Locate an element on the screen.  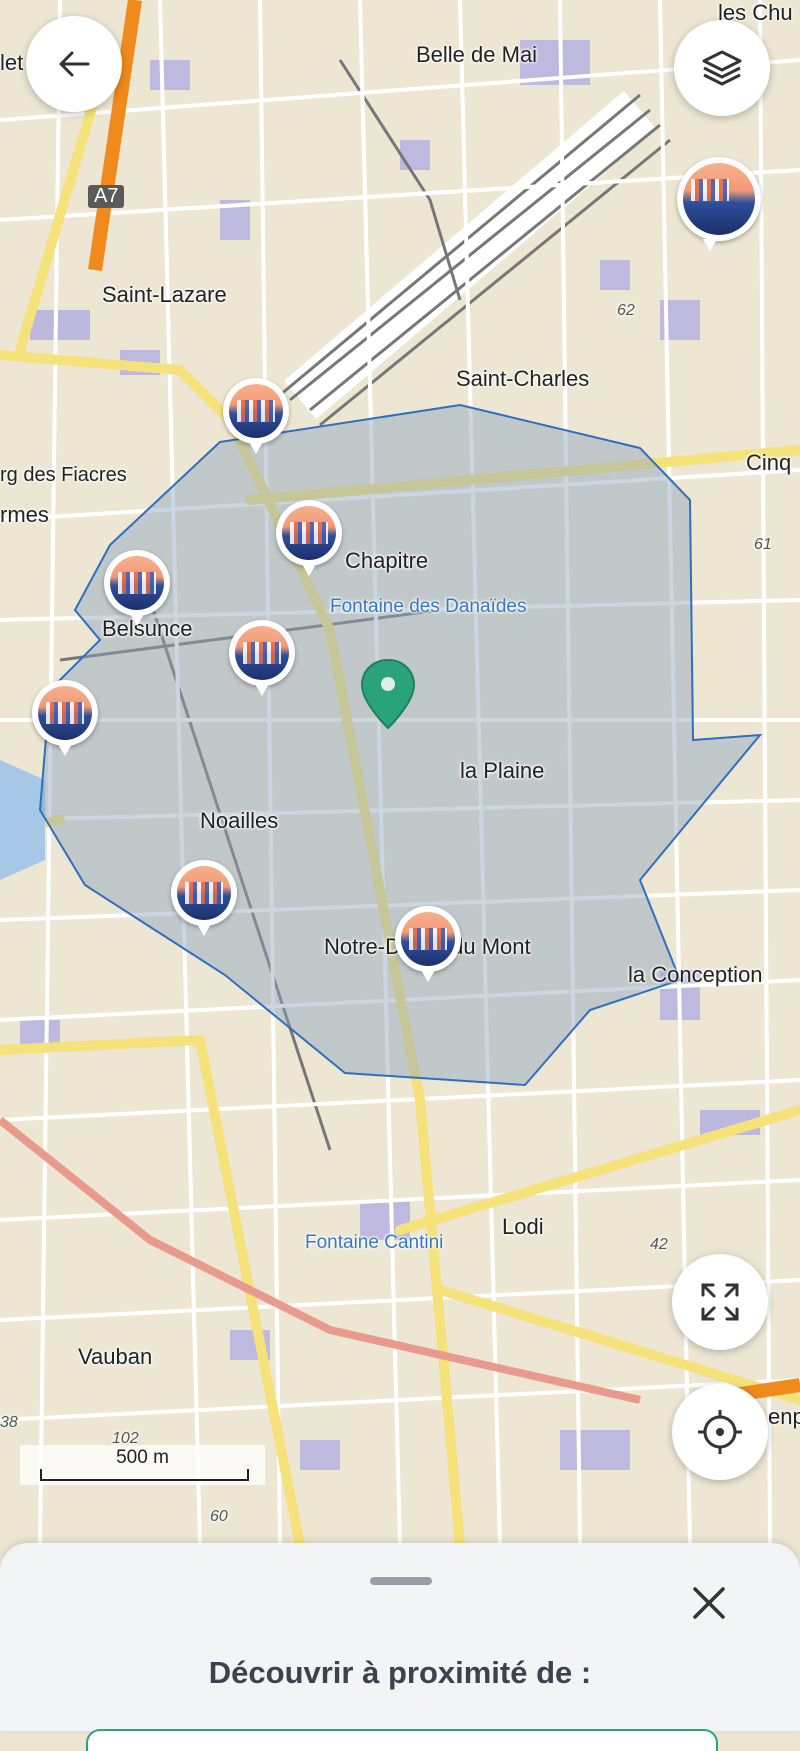
map-label-fontaine-cantini: Fontaine Cantini is located at coordinates (374, 1242).